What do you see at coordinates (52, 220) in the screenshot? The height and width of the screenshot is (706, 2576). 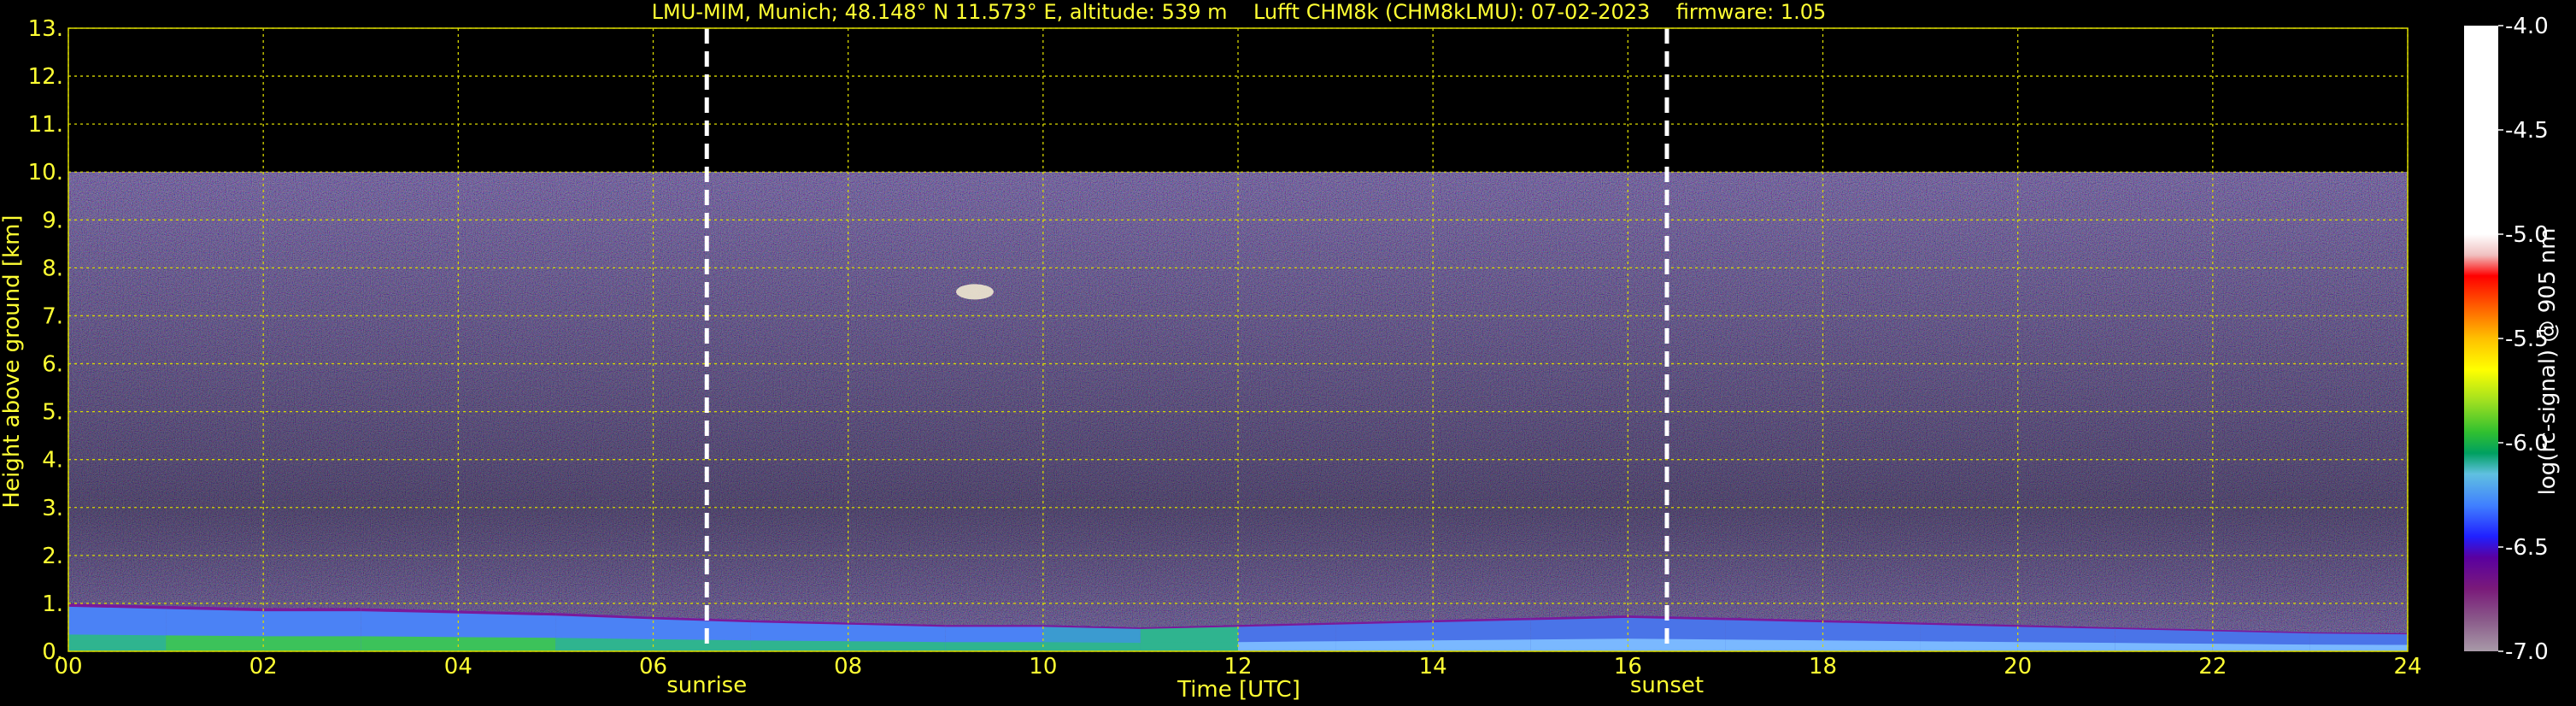 I see `y-tick-label: 9.` at bounding box center [52, 220].